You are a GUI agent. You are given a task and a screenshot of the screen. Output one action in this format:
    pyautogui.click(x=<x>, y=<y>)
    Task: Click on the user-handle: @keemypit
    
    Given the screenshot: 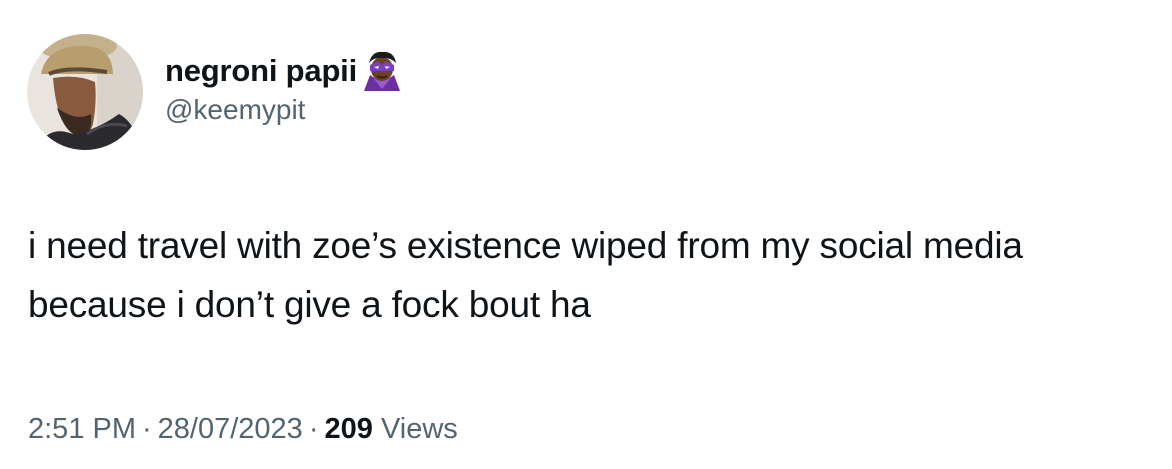 What is the action you would take?
    pyautogui.click(x=284, y=110)
    